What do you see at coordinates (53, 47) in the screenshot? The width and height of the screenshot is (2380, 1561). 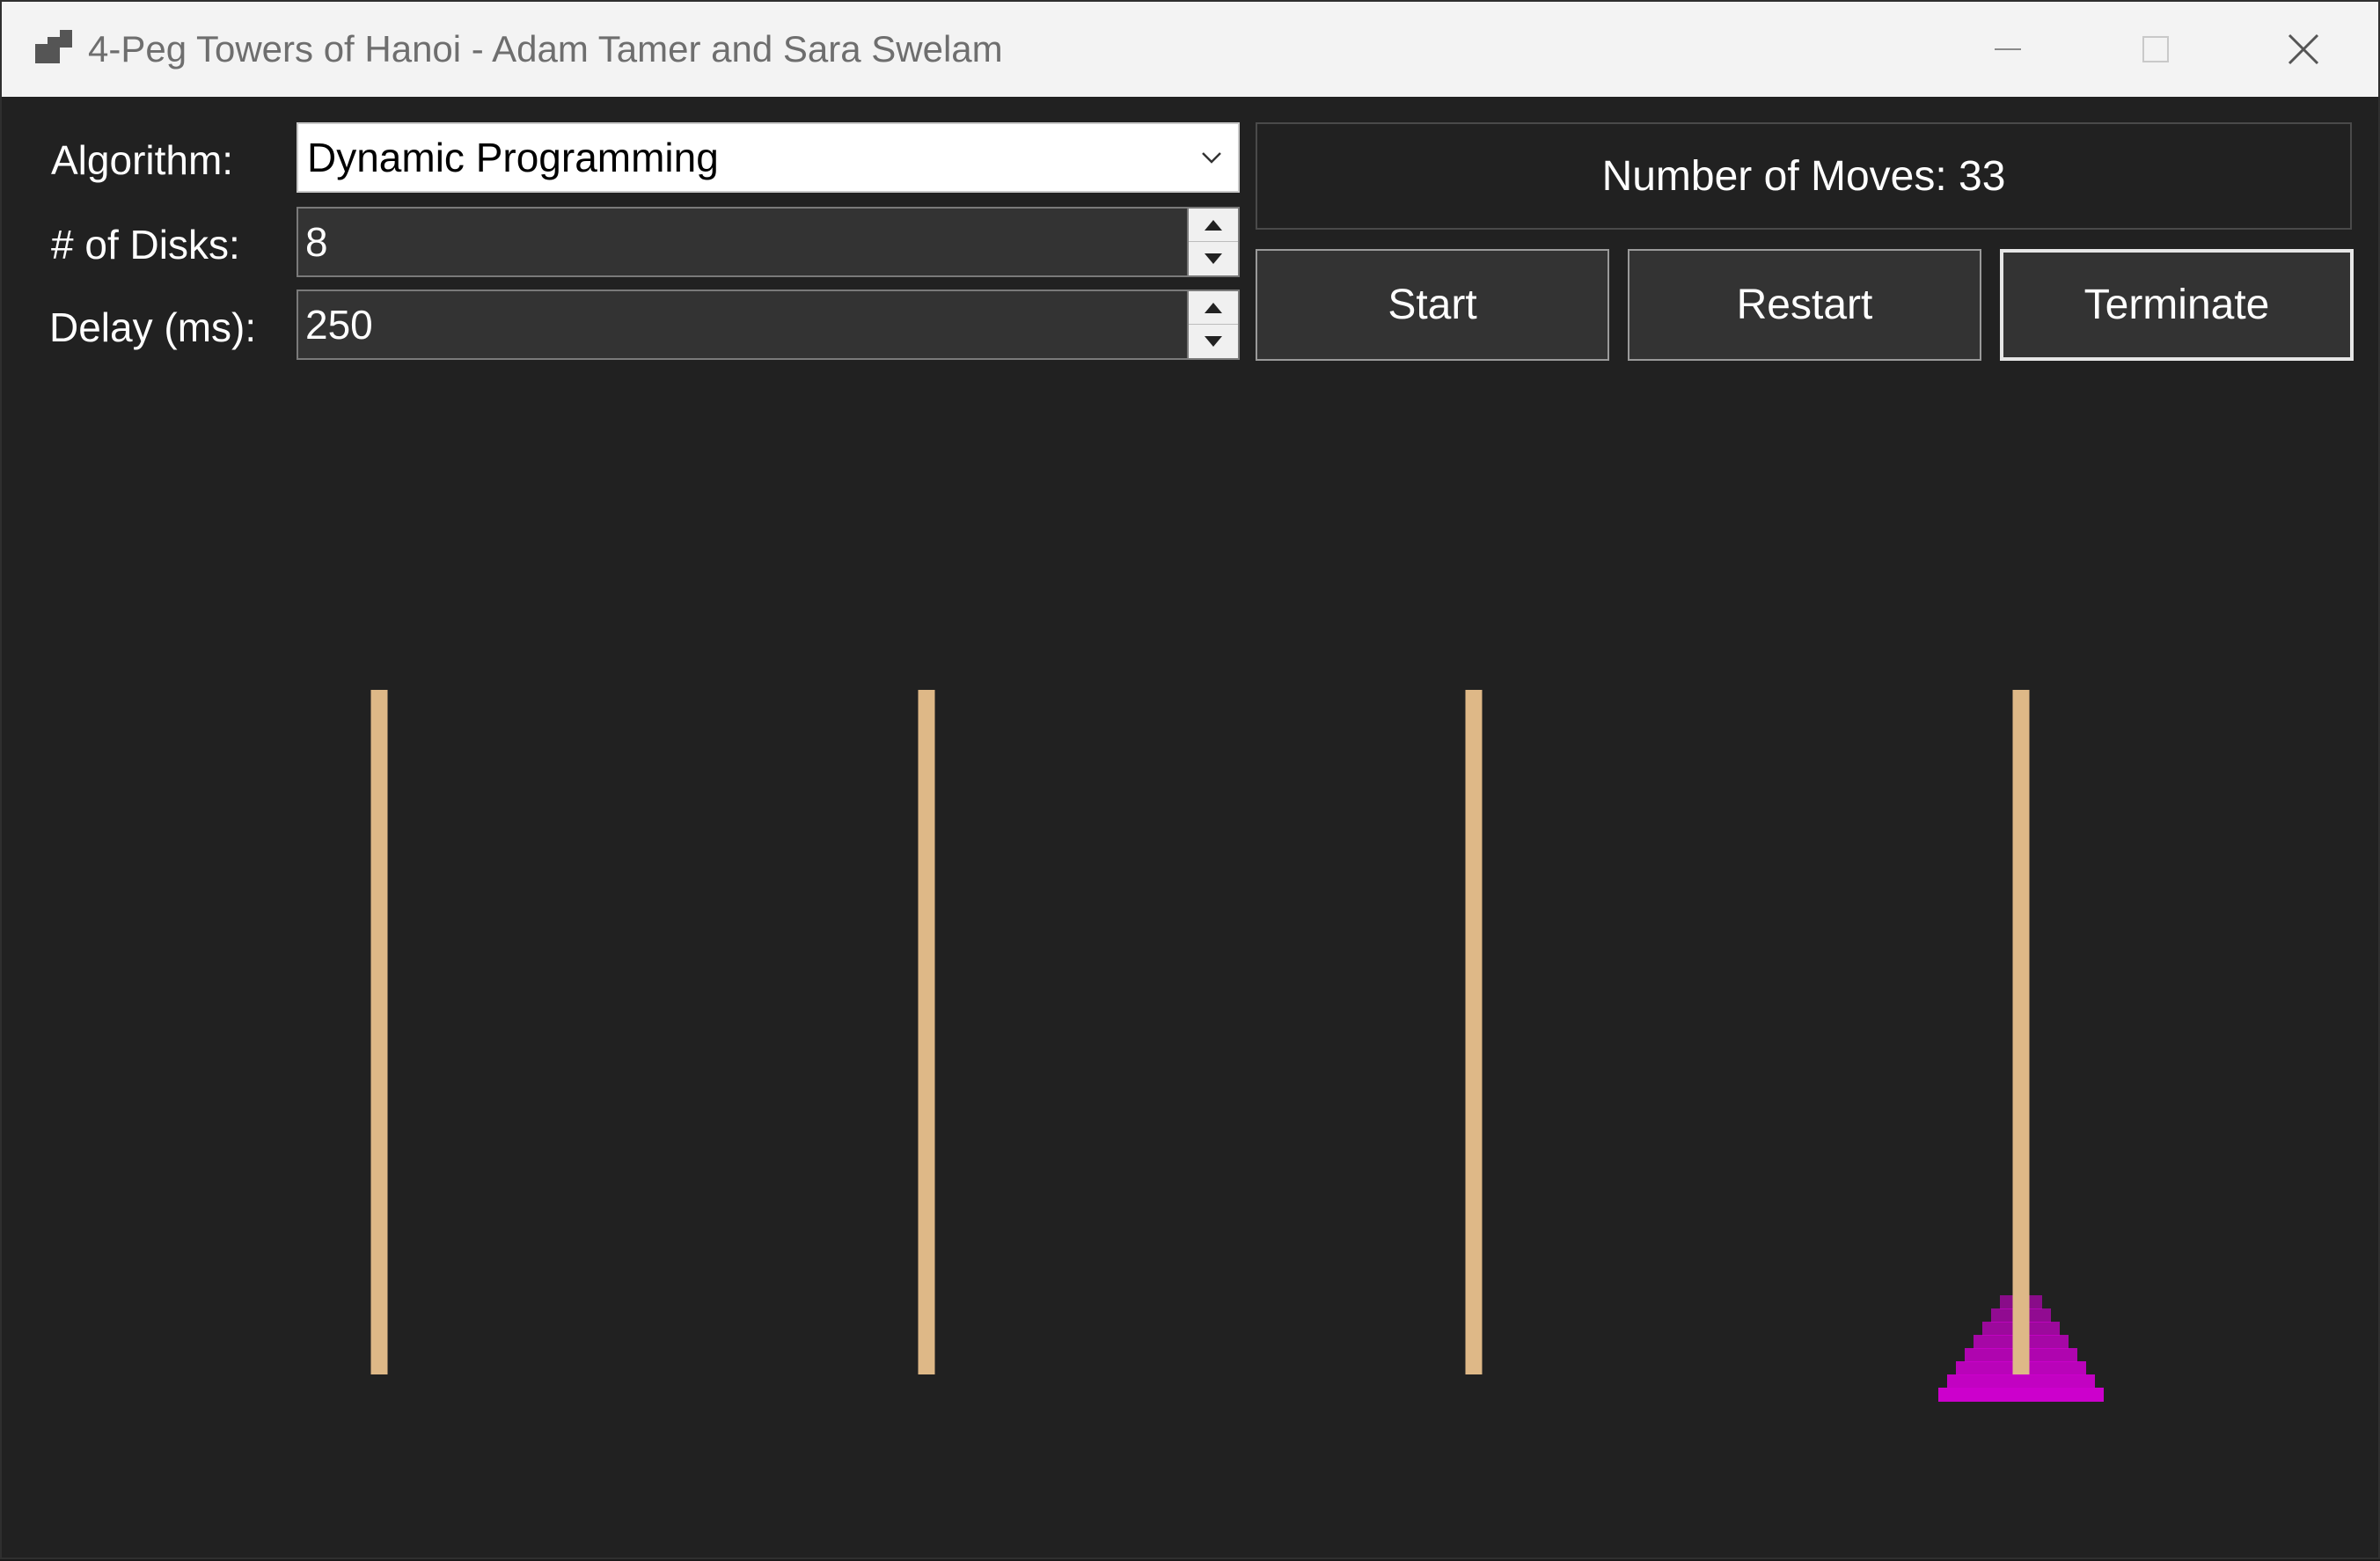 I see `app-icon` at bounding box center [53, 47].